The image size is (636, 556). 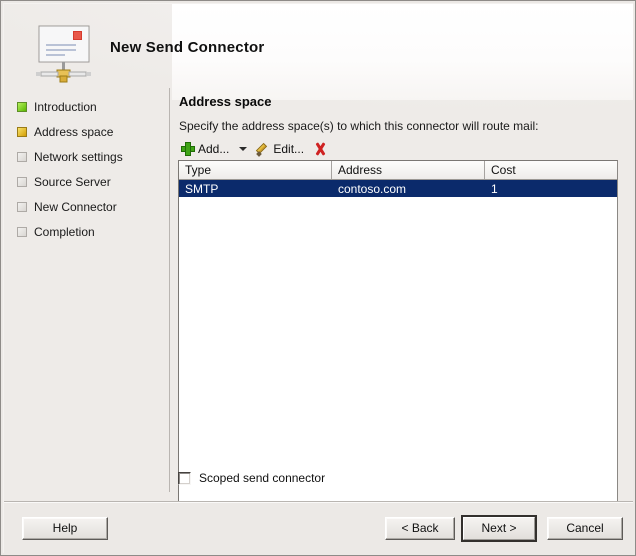 I want to click on column-header-type: Type, so click(x=255, y=170).